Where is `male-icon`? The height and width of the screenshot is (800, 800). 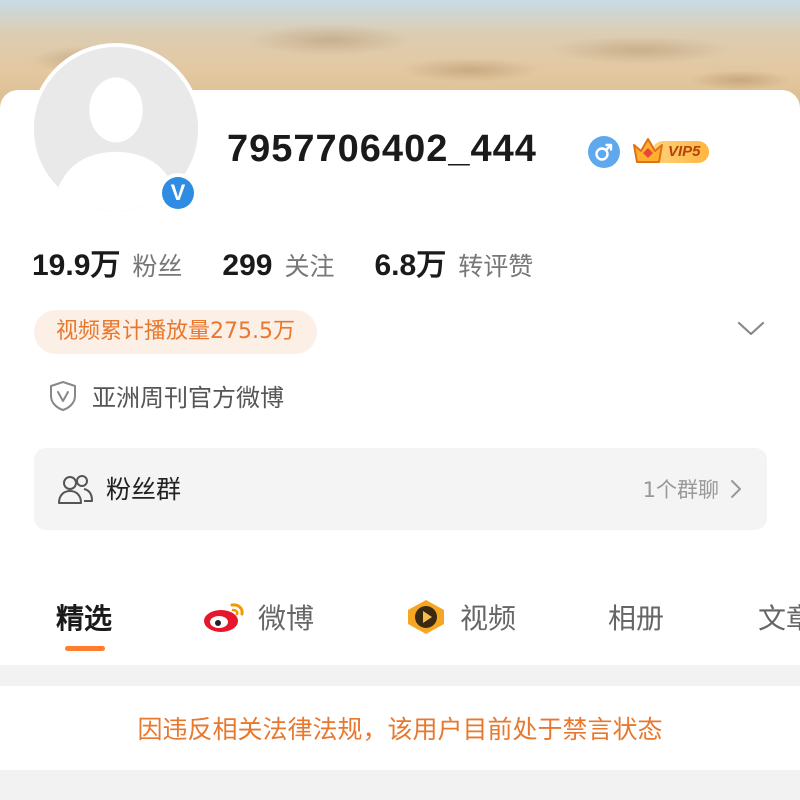 male-icon is located at coordinates (604, 152).